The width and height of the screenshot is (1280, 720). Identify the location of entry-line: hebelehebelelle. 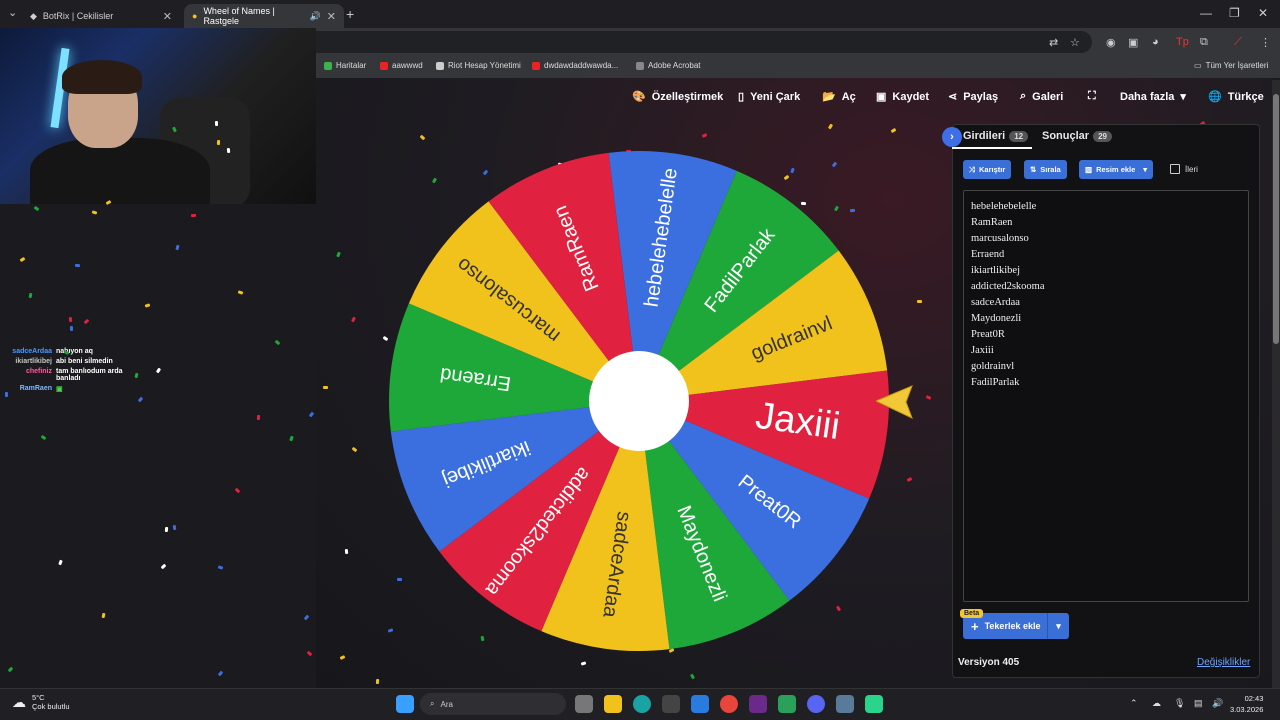
(1106, 207).